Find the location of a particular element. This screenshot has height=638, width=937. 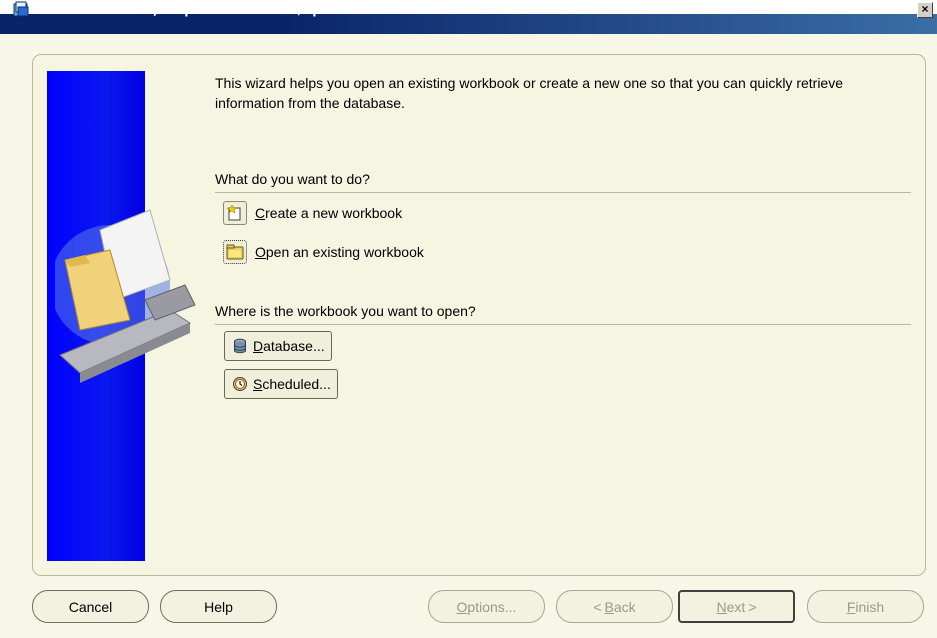

wizard-illustration is located at coordinates (125, 296).